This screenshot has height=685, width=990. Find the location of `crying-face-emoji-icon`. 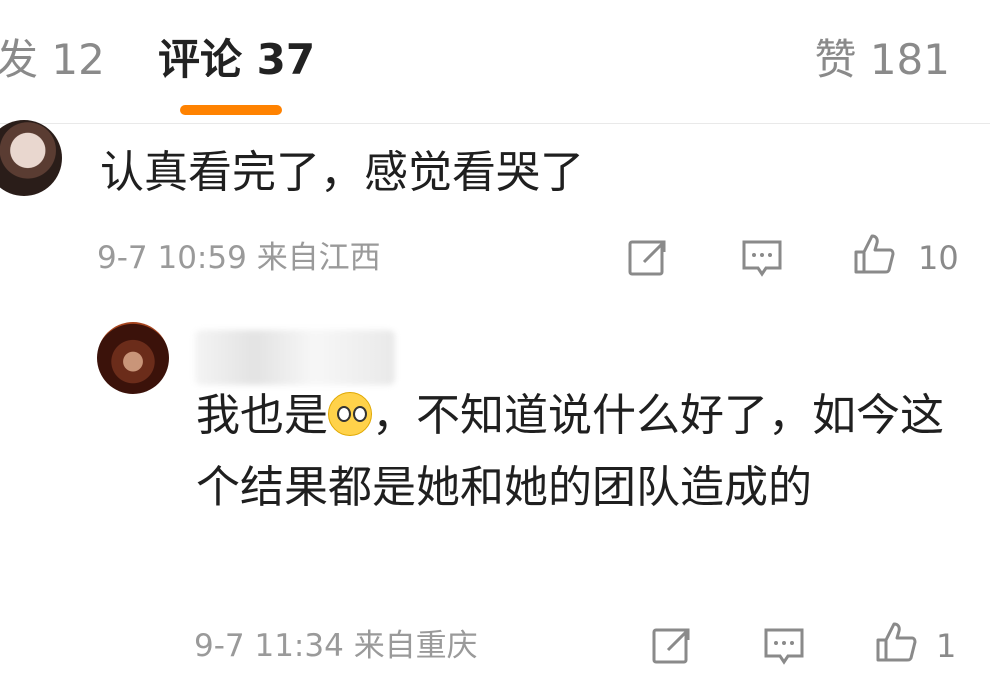

crying-face-emoji-icon is located at coordinates (350, 414).